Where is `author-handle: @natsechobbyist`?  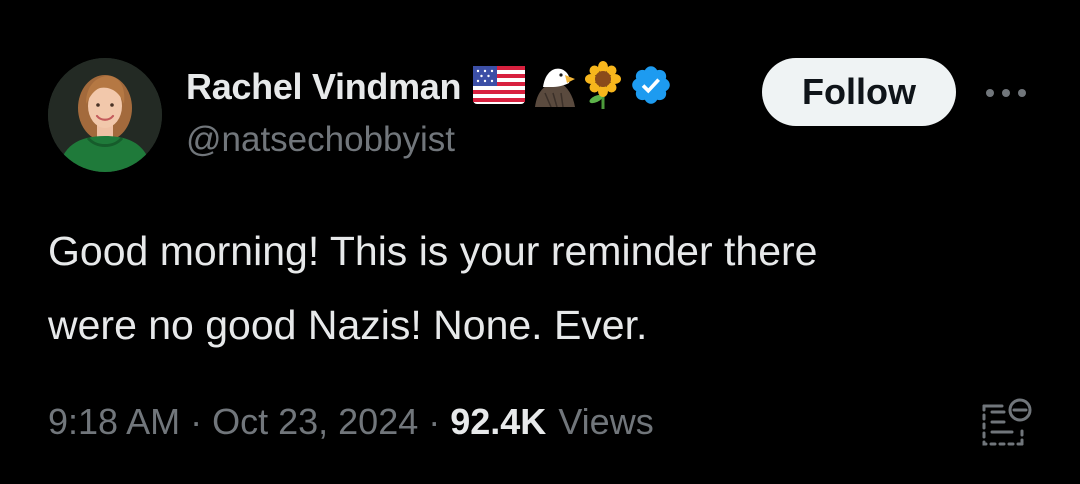
author-handle: @natsechobbyist is located at coordinates (320, 140).